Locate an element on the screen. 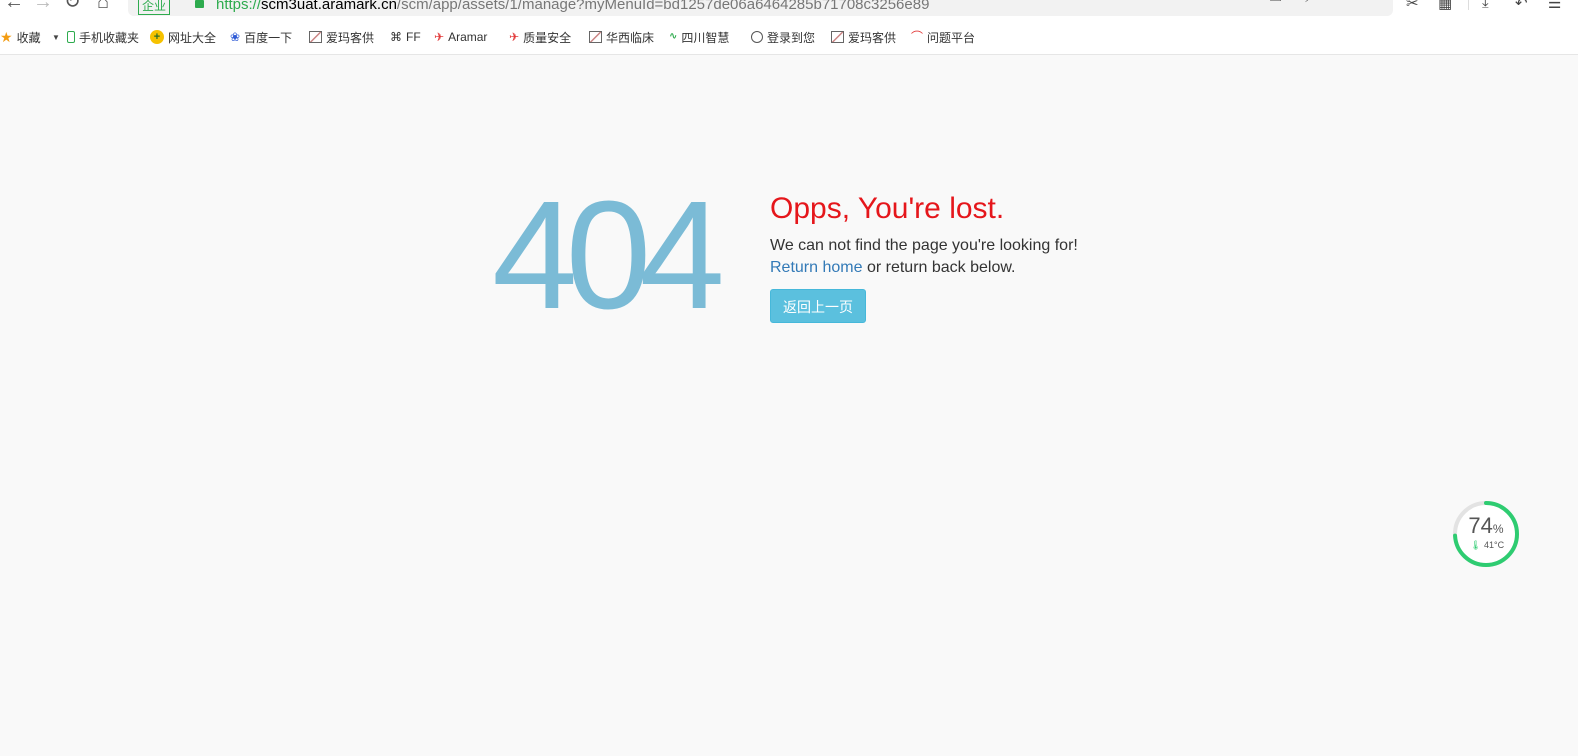 The image size is (1578, 756). directory-icon: + is located at coordinates (157, 37).